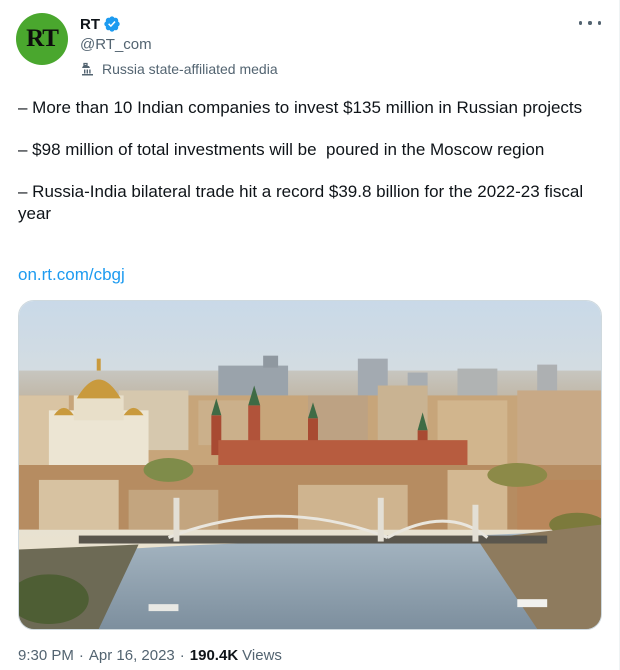  What do you see at coordinates (71, 275) in the screenshot?
I see `tweet-link: on.rt.com/cbgj` at bounding box center [71, 275].